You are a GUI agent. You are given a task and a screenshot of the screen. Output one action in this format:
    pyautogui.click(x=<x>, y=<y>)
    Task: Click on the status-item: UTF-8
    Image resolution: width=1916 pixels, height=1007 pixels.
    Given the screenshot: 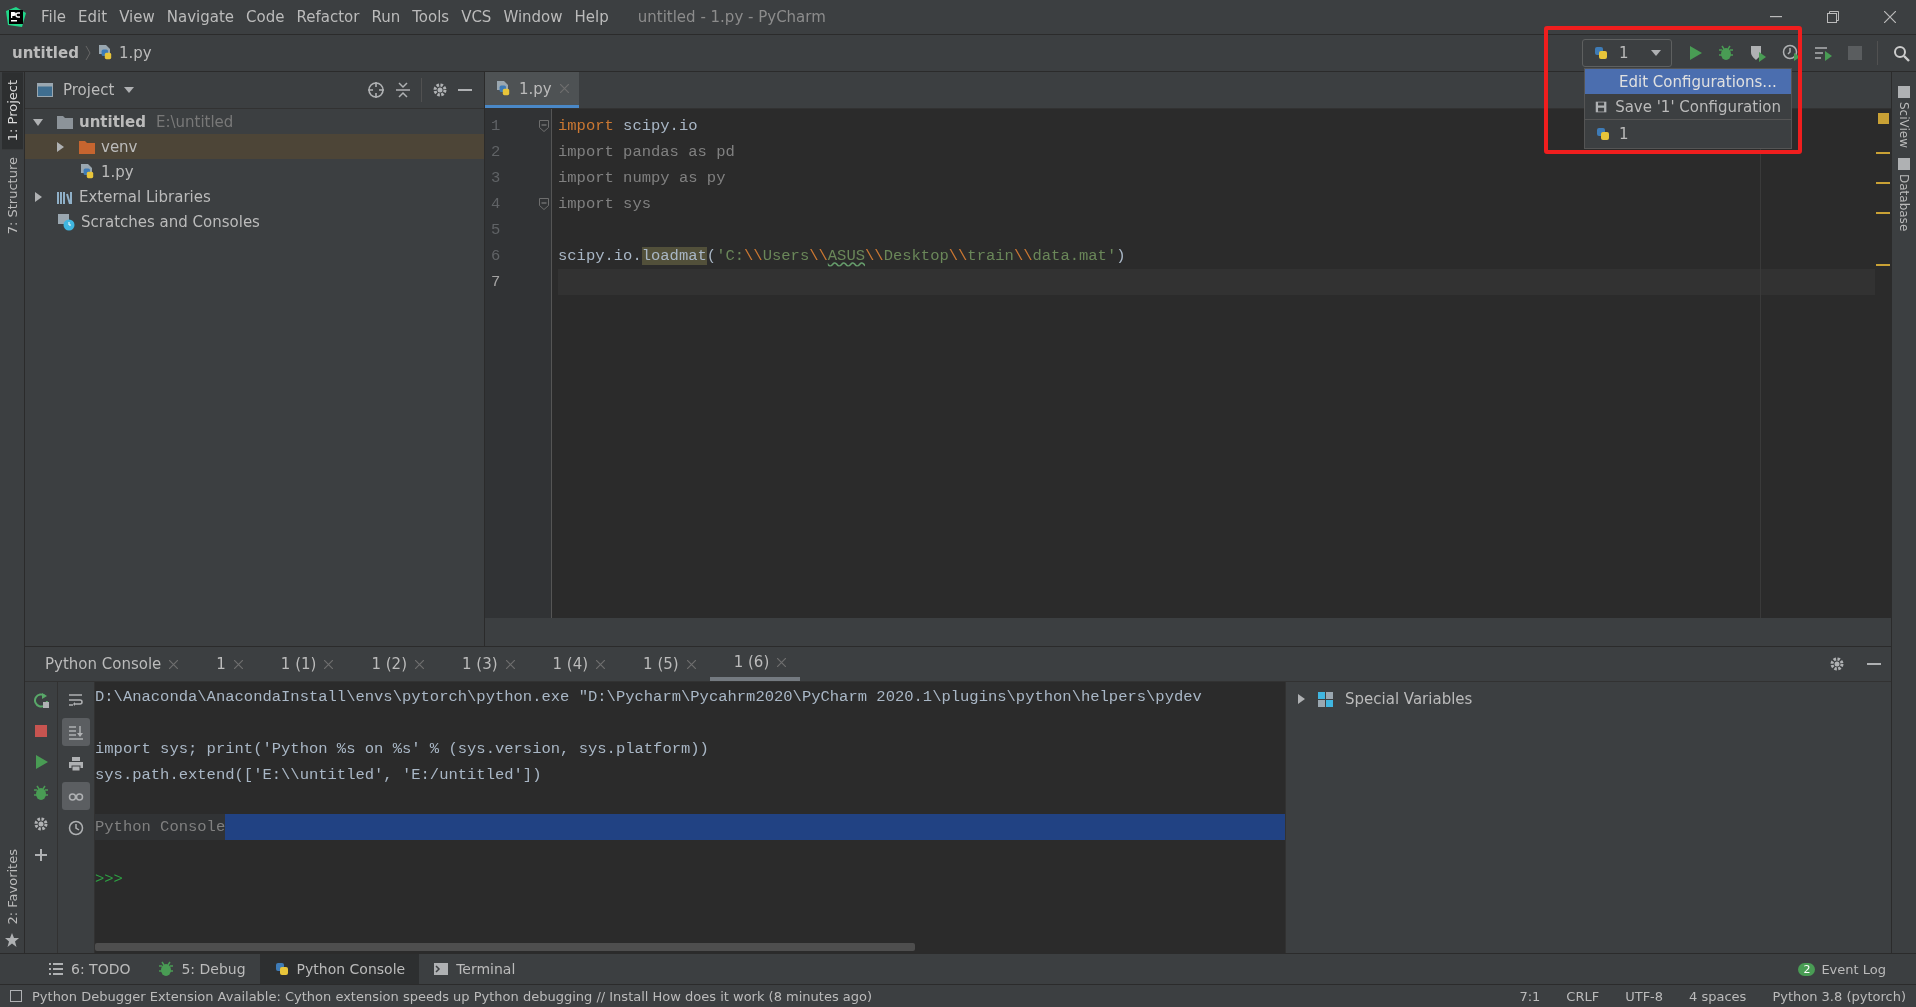 What is the action you would take?
    pyautogui.click(x=1644, y=996)
    